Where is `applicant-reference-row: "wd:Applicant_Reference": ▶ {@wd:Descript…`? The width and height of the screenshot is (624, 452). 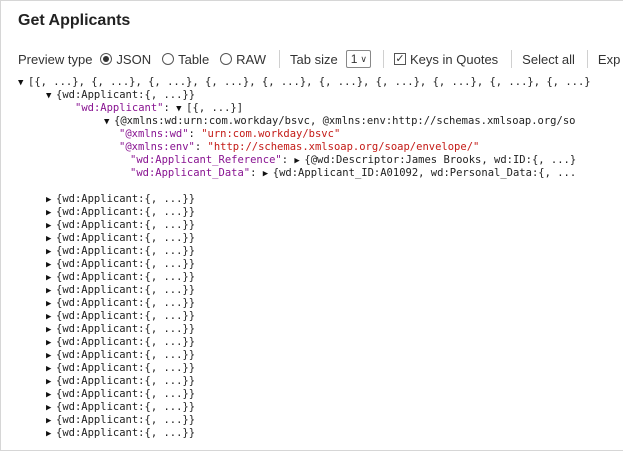
applicant-reference-row: "wd:Applicant_Reference": ▶ {@wd:Descript… is located at coordinates (353, 160).